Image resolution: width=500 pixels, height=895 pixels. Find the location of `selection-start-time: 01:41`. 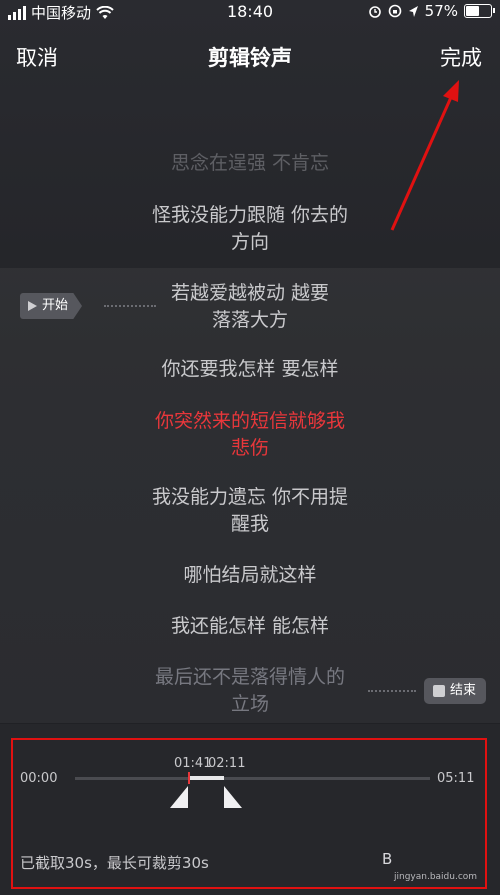

selection-start-time: 01:41 is located at coordinates (193, 763).